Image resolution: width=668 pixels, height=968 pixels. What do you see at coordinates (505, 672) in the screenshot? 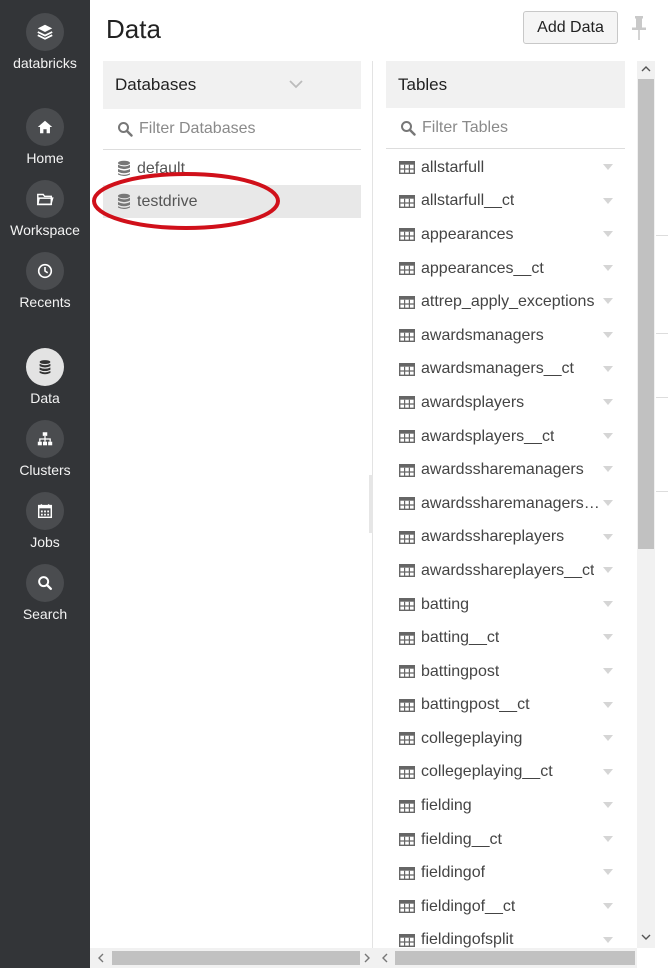
I see `table-item: battingpost` at bounding box center [505, 672].